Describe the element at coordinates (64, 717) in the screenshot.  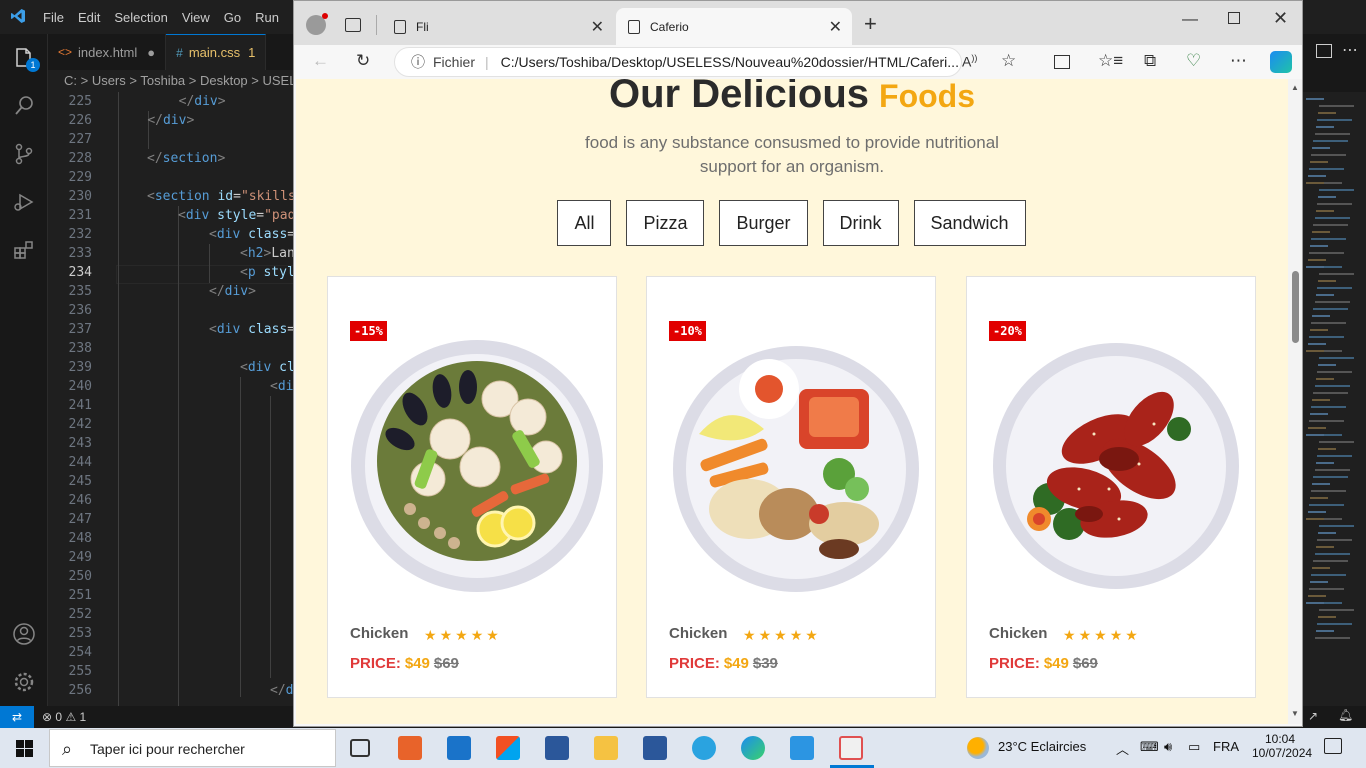
I see `problems-indicator: ⊗ 0 ⚠ 1` at that location.